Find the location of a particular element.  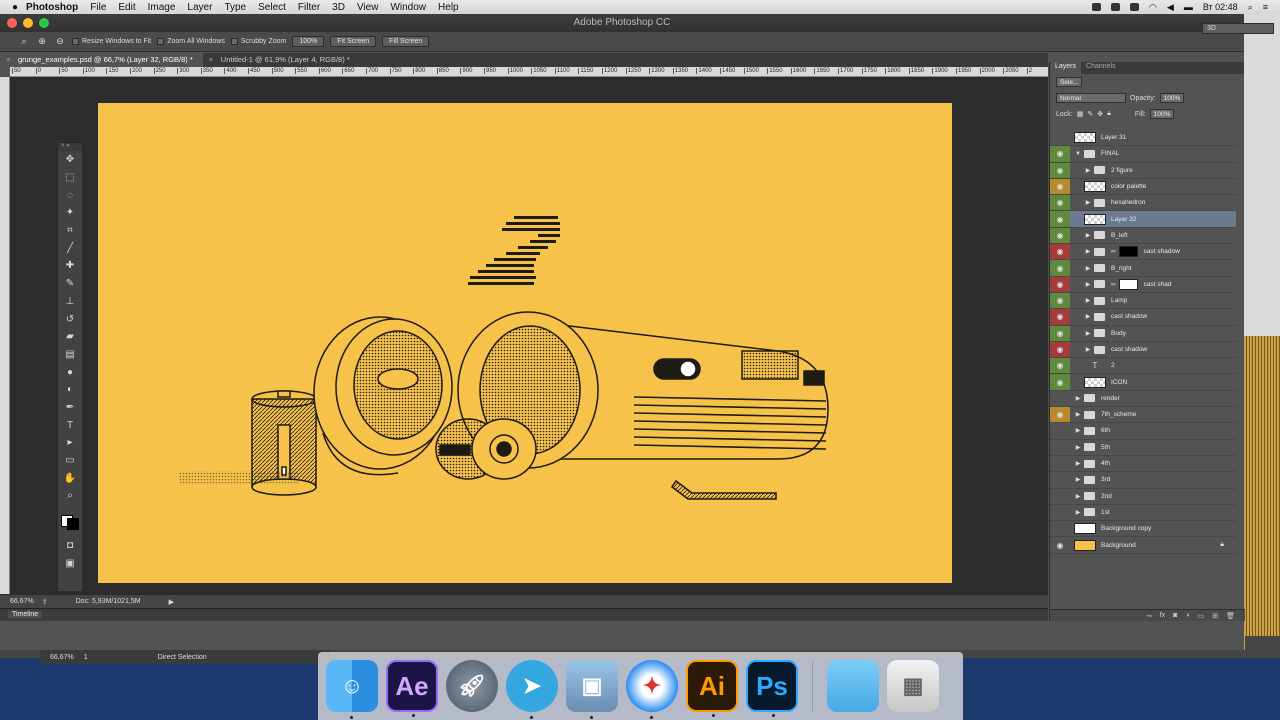

move-tool-icon: ✥ is located at coordinates (70, 160).